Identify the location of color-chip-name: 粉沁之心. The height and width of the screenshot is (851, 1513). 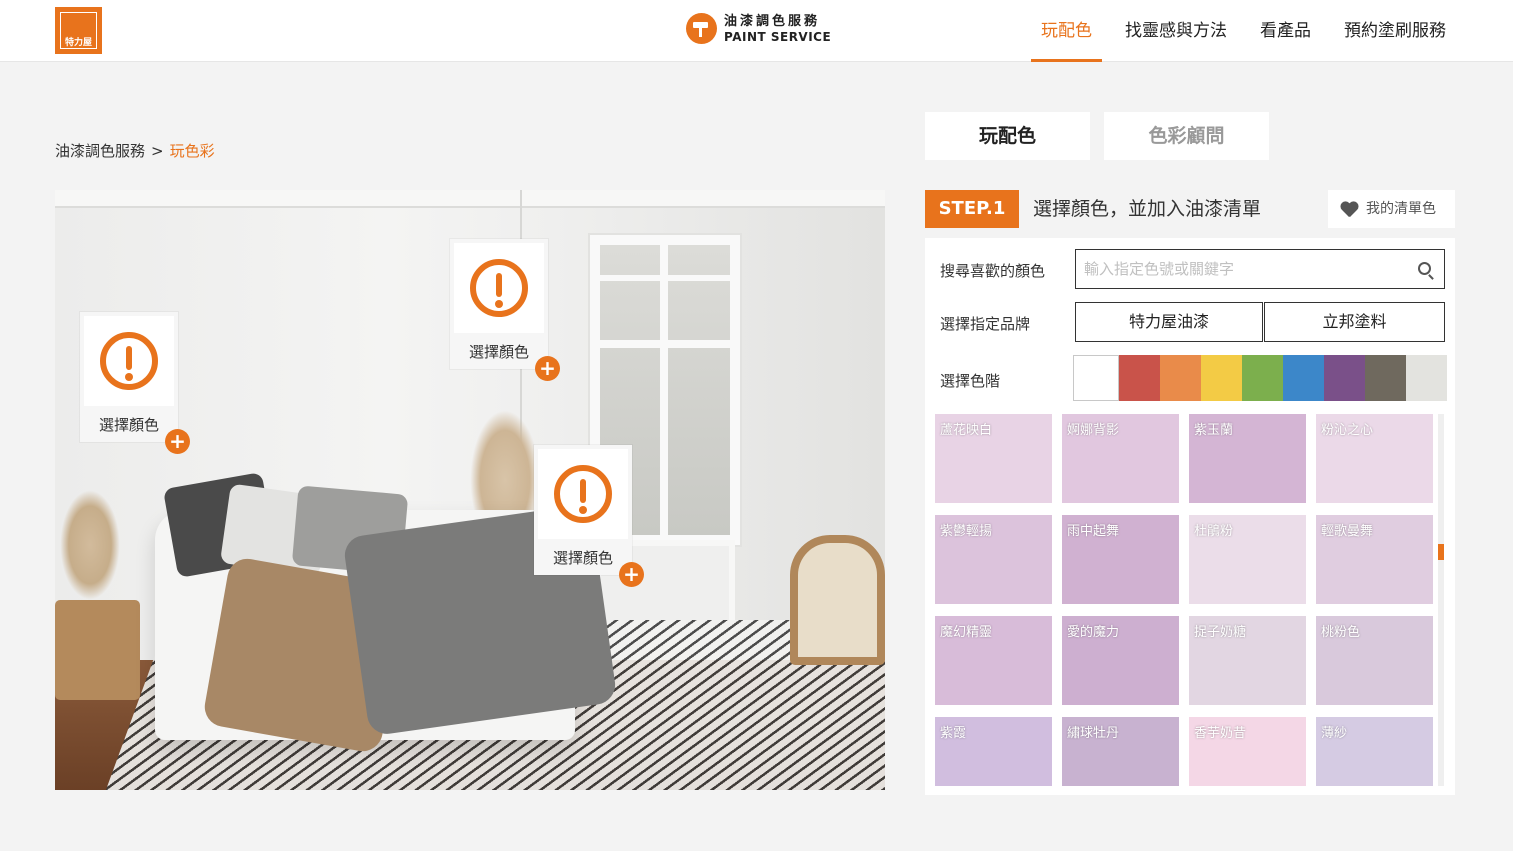
(1347, 430).